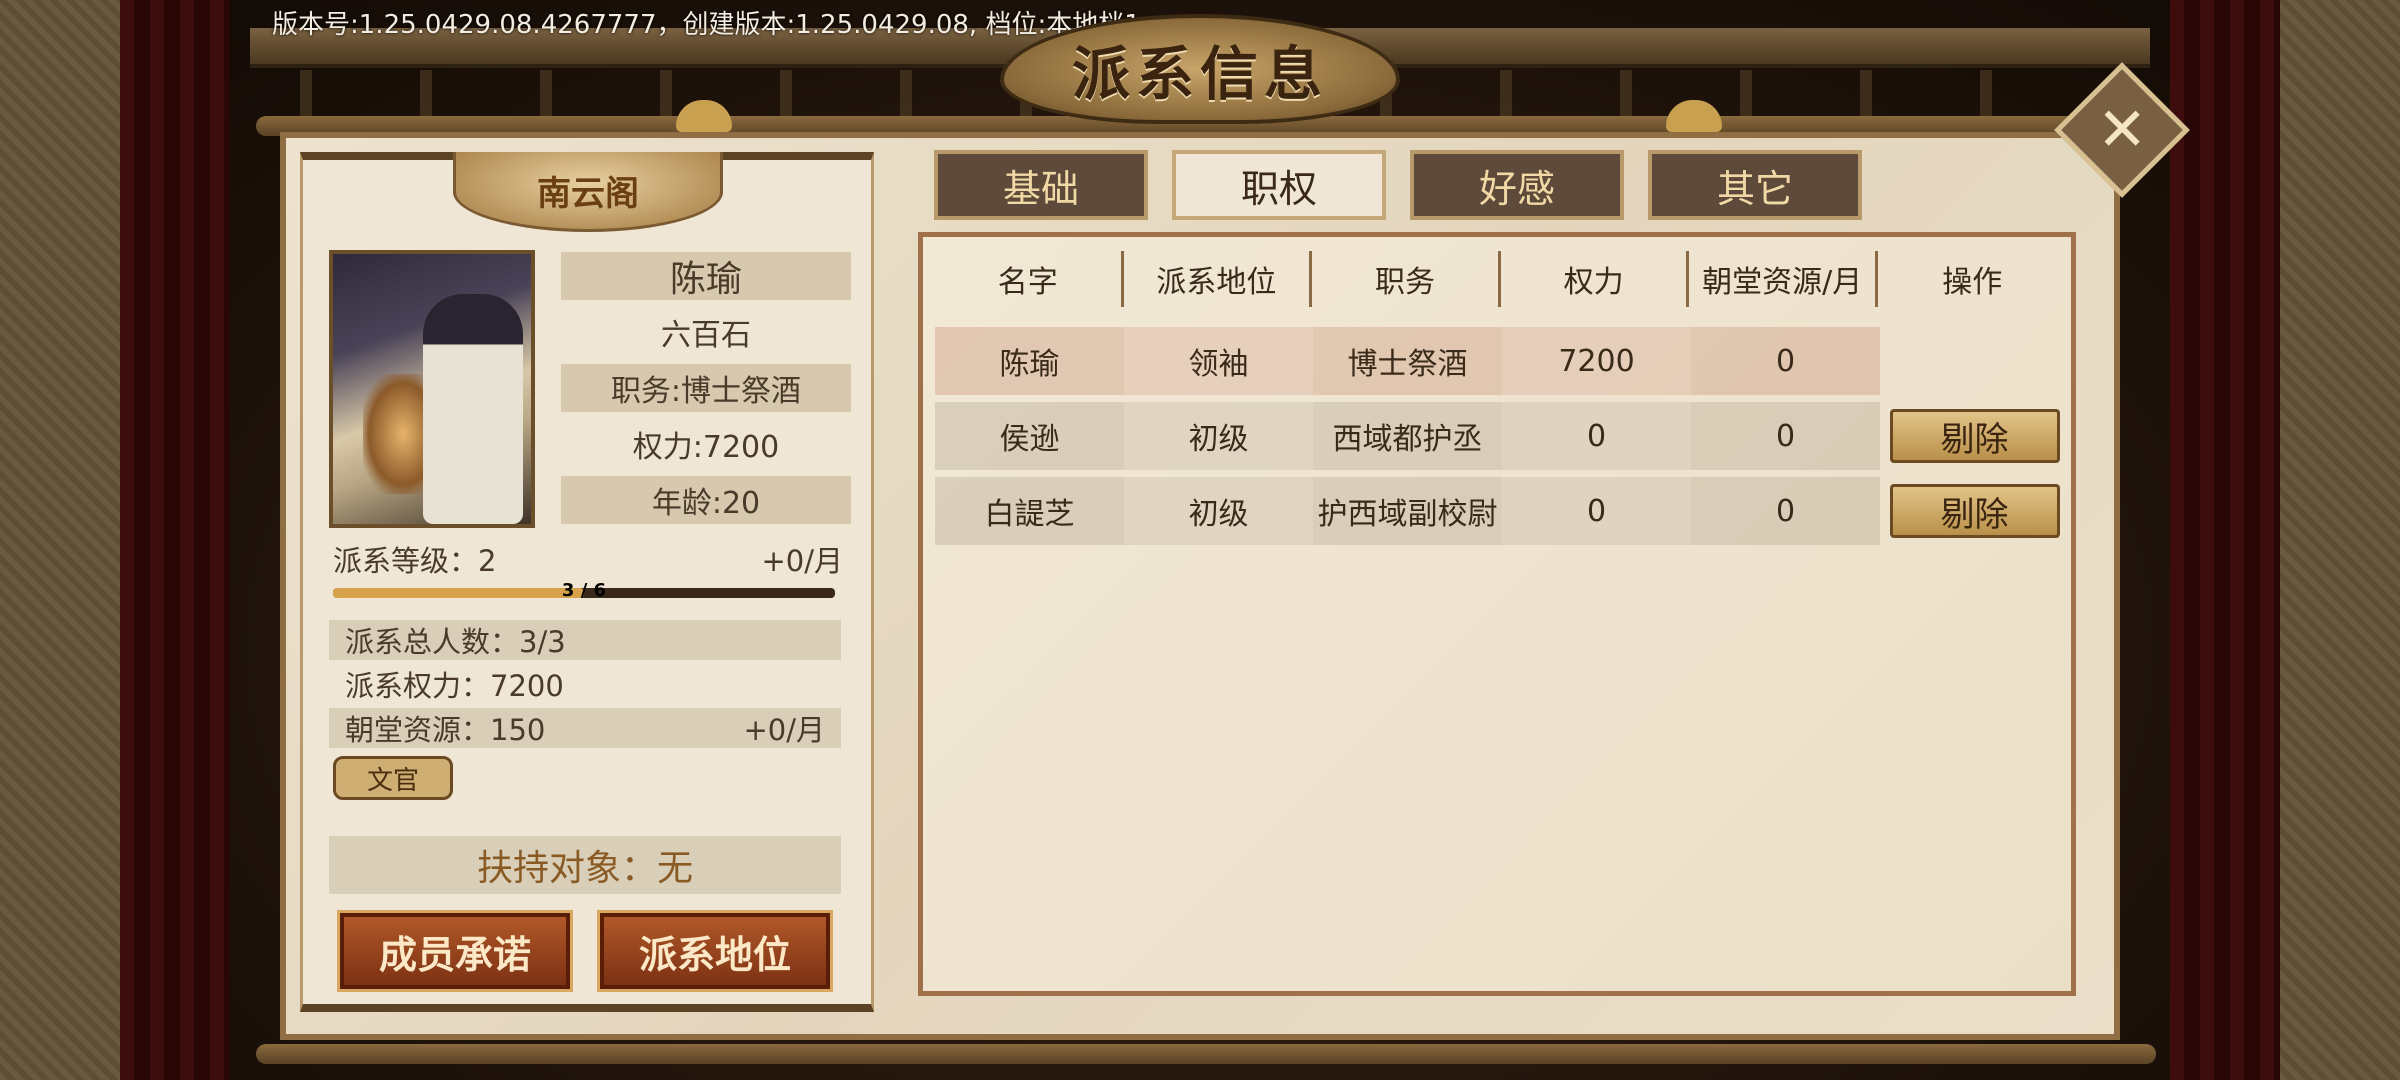  I want to click on cell-name: 白諟芝, so click(1029, 511).